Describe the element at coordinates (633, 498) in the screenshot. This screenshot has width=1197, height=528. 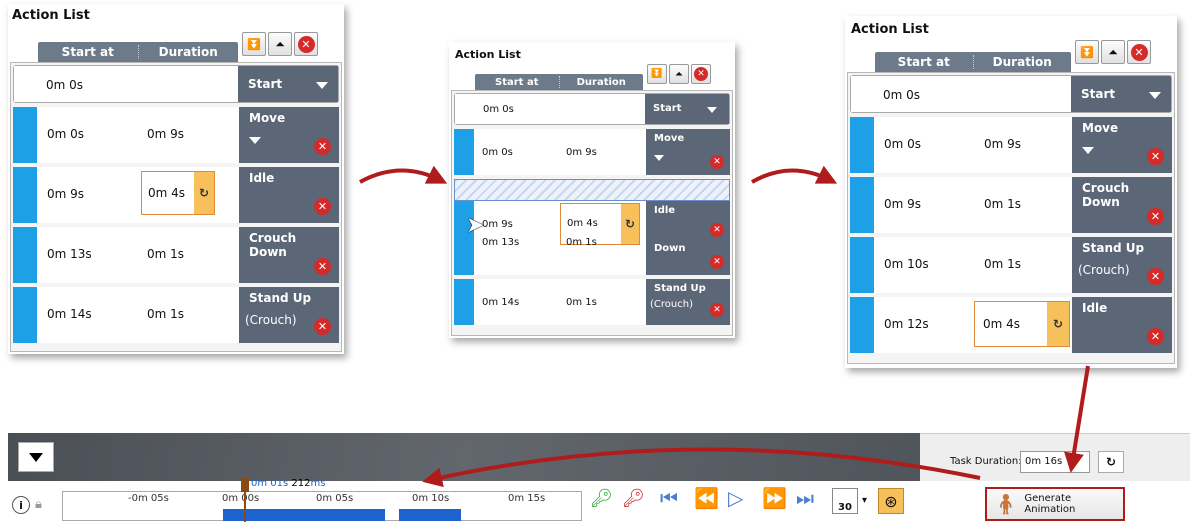
I see `remove-key-button: 🔑︎` at that location.